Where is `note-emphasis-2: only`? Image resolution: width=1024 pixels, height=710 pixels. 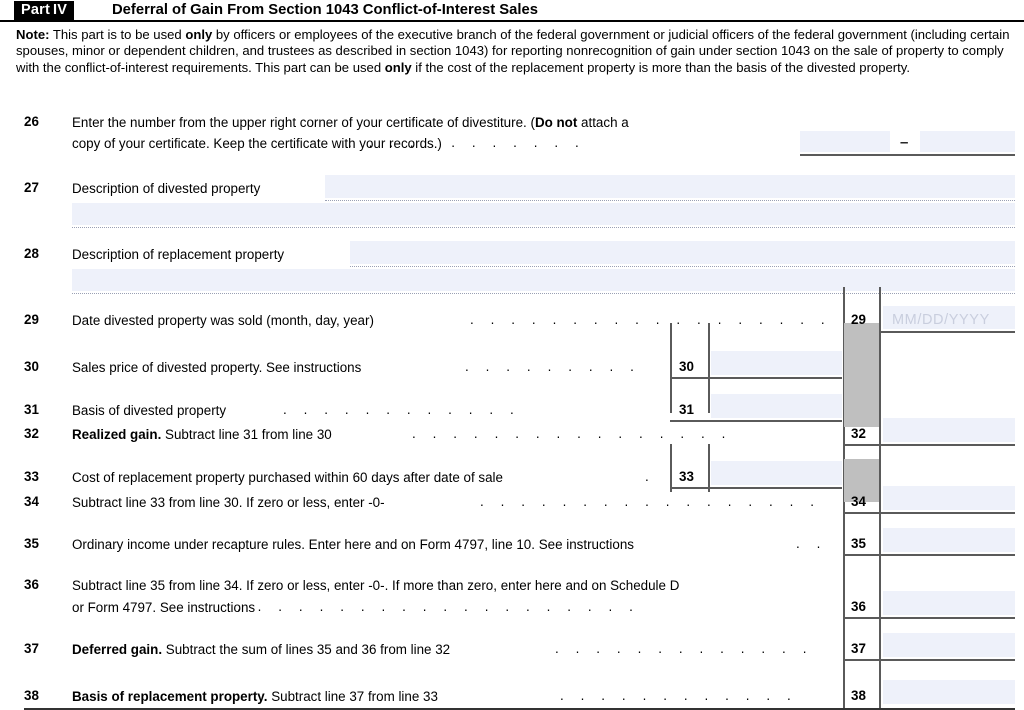 note-emphasis-2: only is located at coordinates (398, 67).